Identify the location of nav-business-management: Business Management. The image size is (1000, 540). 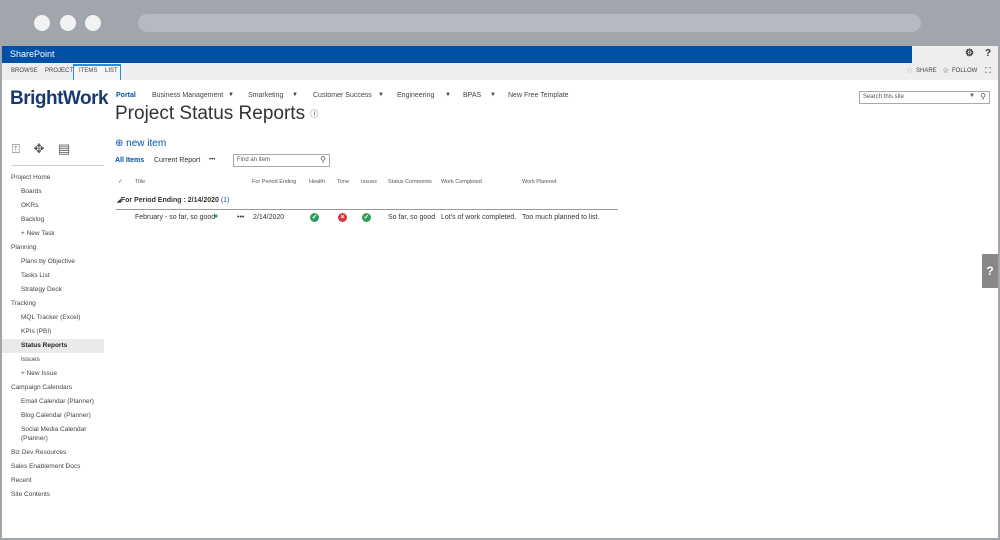
(187, 95).